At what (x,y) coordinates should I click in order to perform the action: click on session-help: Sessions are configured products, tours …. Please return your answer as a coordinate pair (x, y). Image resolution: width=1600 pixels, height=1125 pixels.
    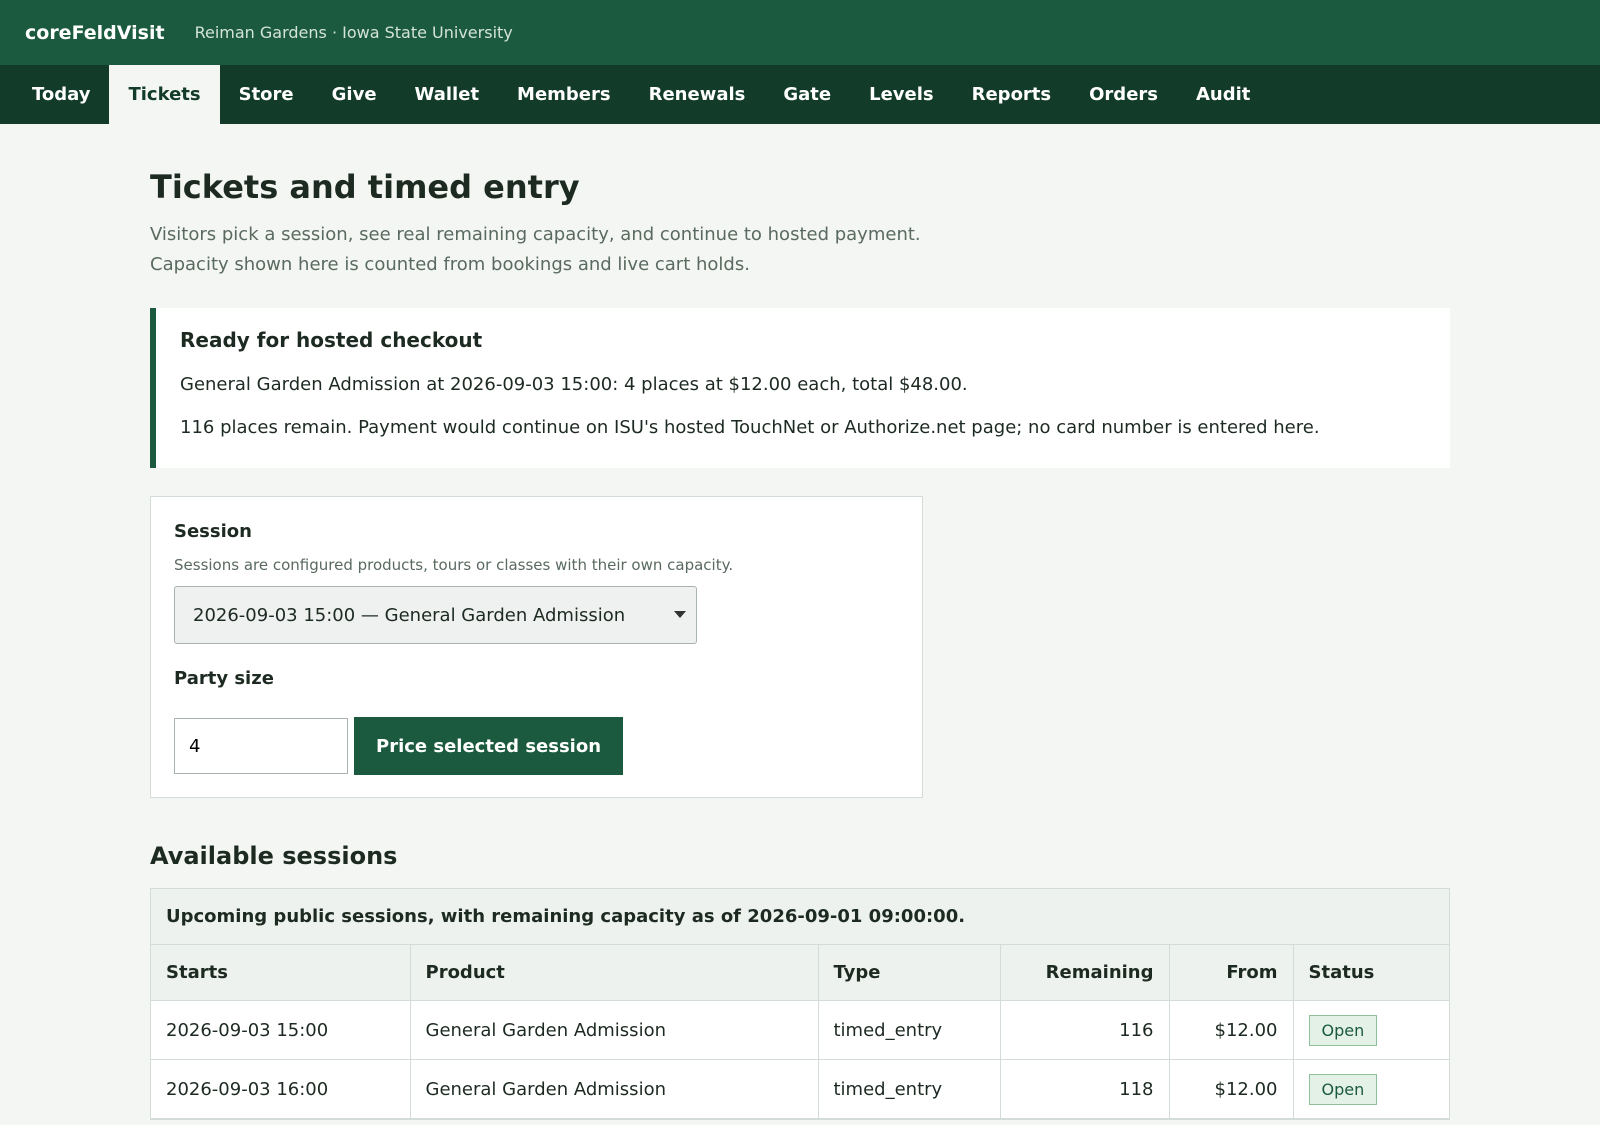
    Looking at the image, I should click on (454, 565).